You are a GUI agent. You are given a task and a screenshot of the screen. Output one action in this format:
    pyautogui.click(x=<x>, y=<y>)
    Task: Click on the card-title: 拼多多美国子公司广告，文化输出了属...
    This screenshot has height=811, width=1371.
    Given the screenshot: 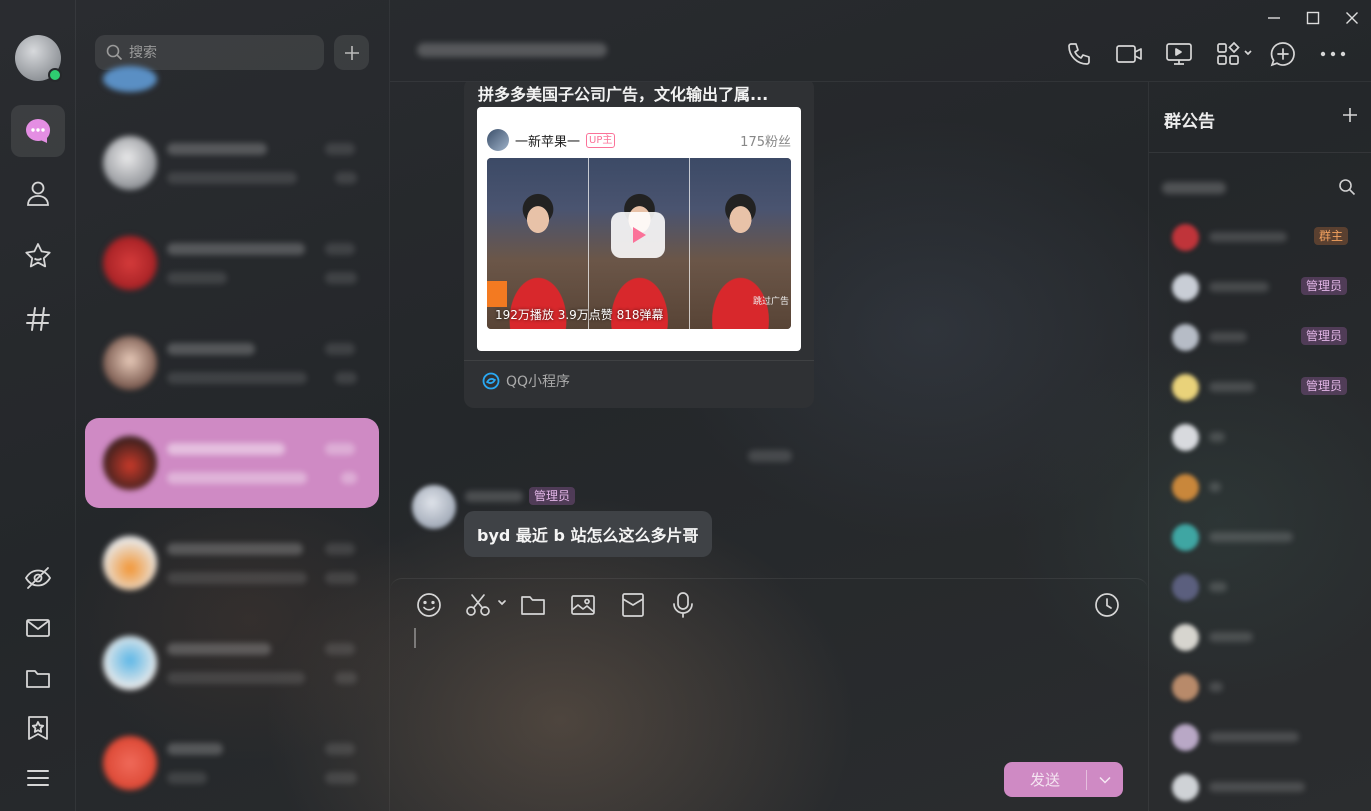 What is the action you would take?
    pyautogui.click(x=623, y=94)
    